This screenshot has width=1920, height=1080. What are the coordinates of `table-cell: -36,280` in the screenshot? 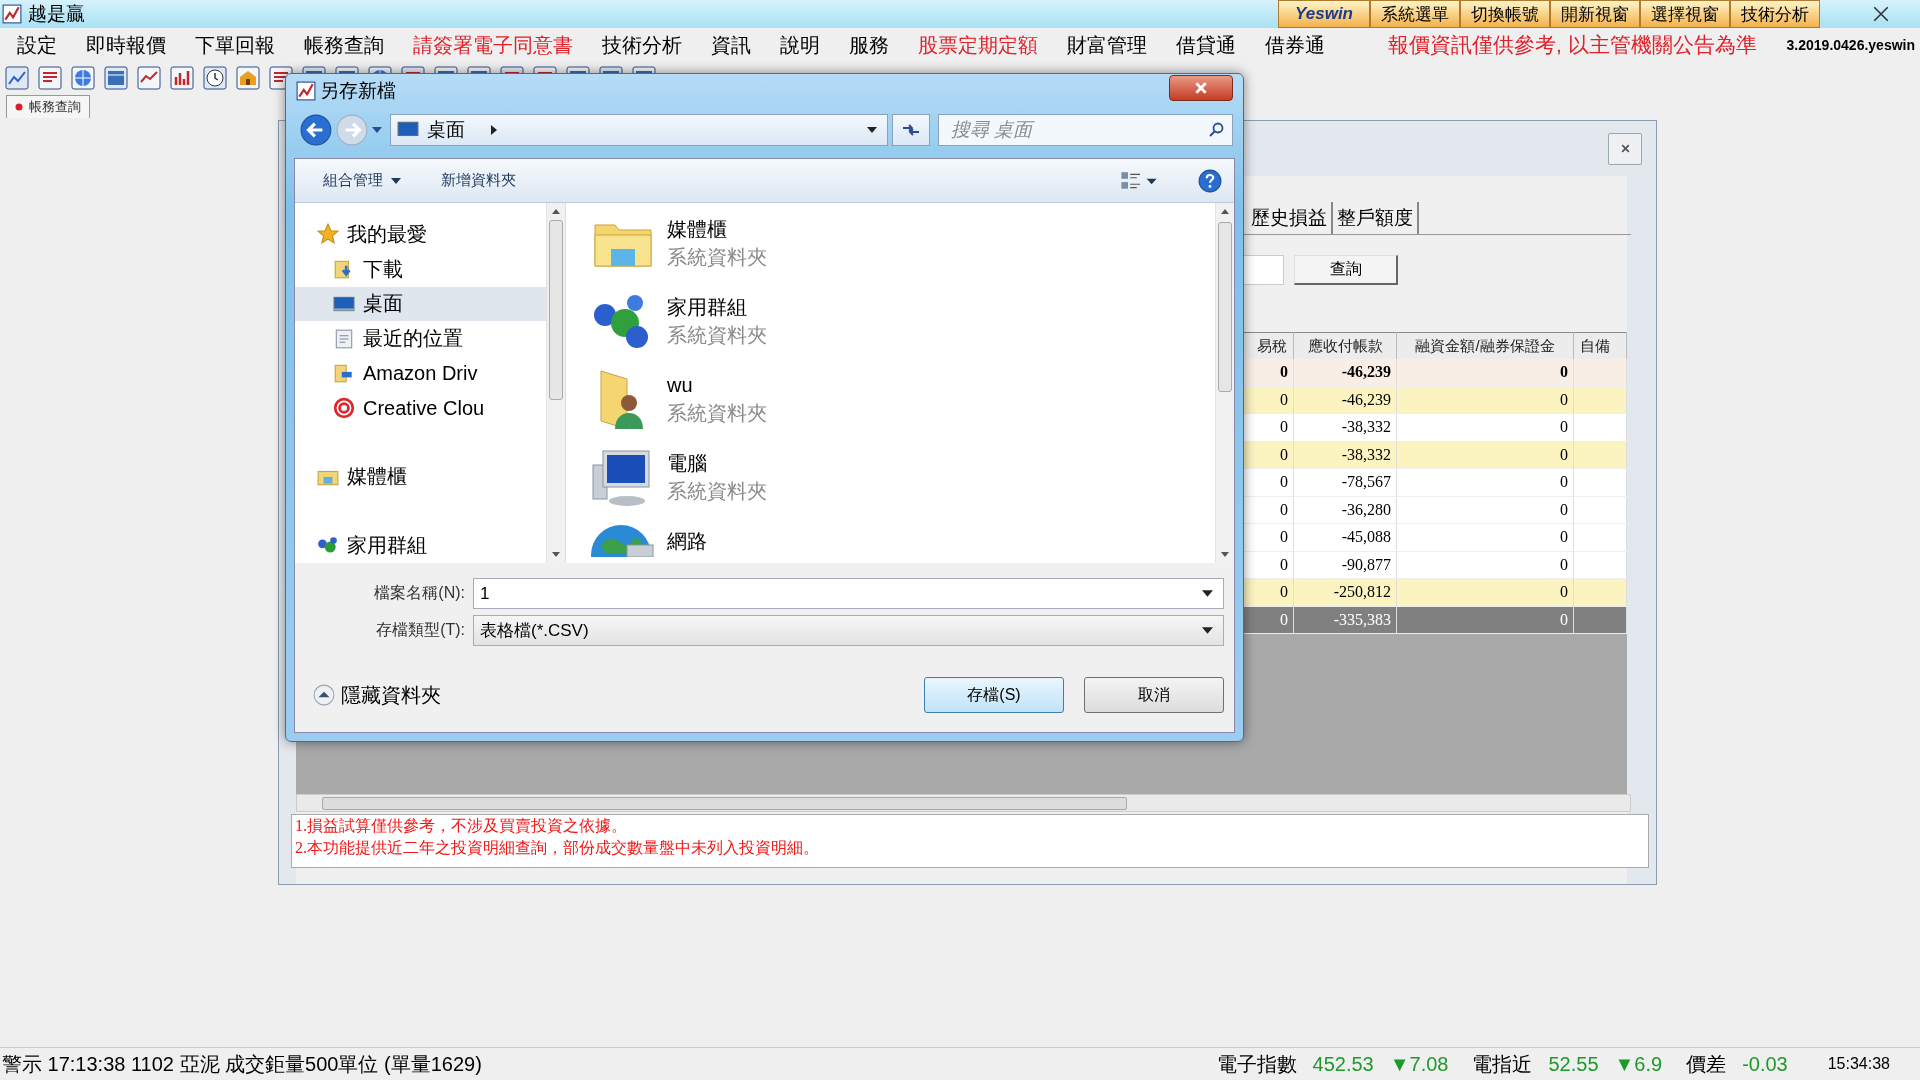 It's located at (1345, 510).